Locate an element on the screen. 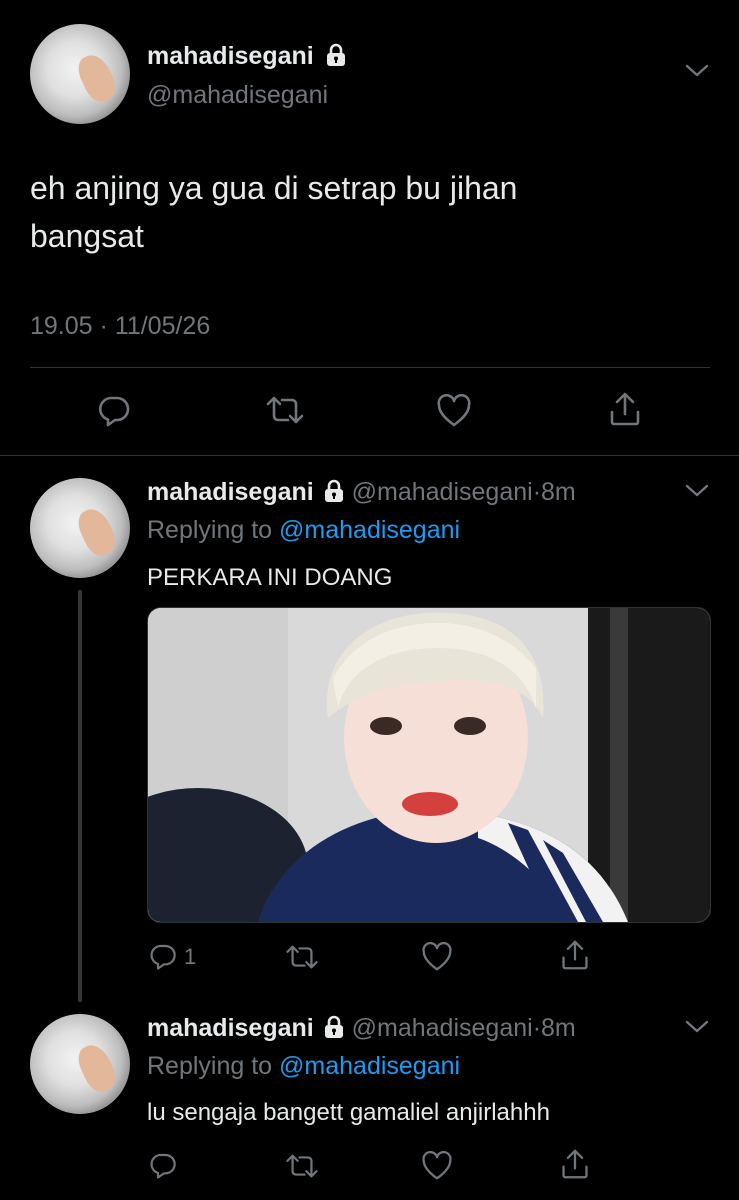 The image size is (739, 1200). display-name-text: mahadisegani is located at coordinates (230, 56).